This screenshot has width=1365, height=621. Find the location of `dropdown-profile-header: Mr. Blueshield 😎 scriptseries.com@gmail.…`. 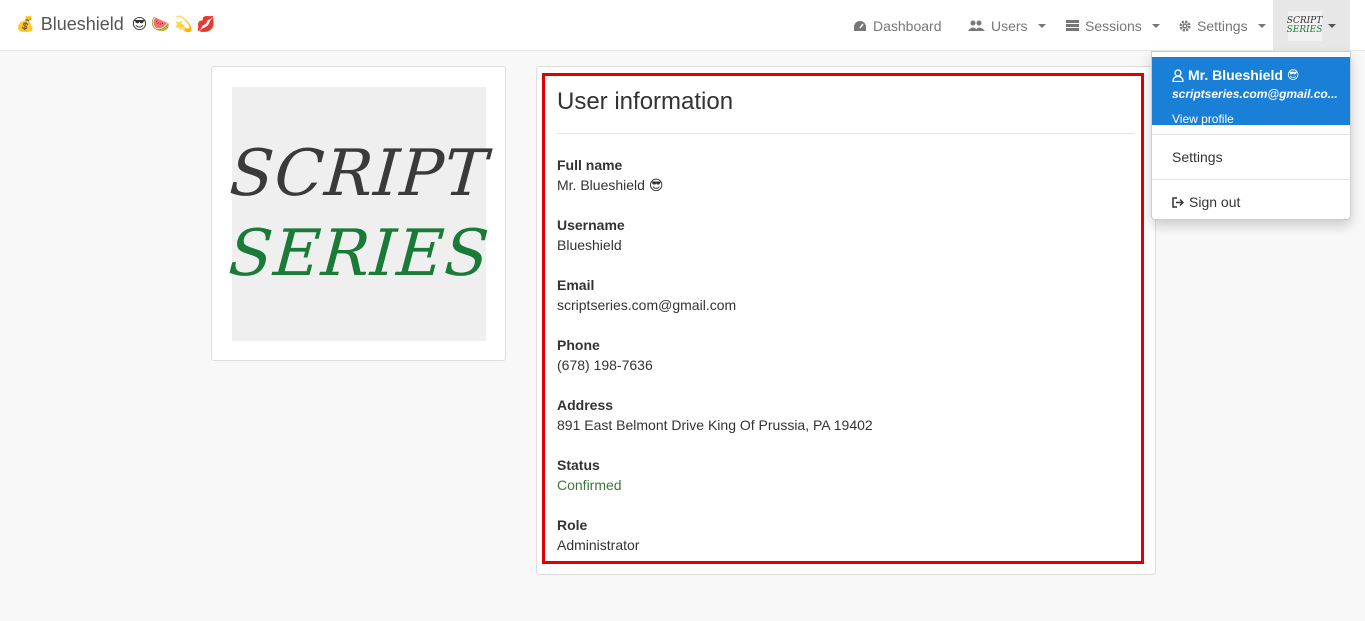

dropdown-profile-header: Mr. Blueshield 😎 scriptseries.com@gmail.… is located at coordinates (1251, 91).